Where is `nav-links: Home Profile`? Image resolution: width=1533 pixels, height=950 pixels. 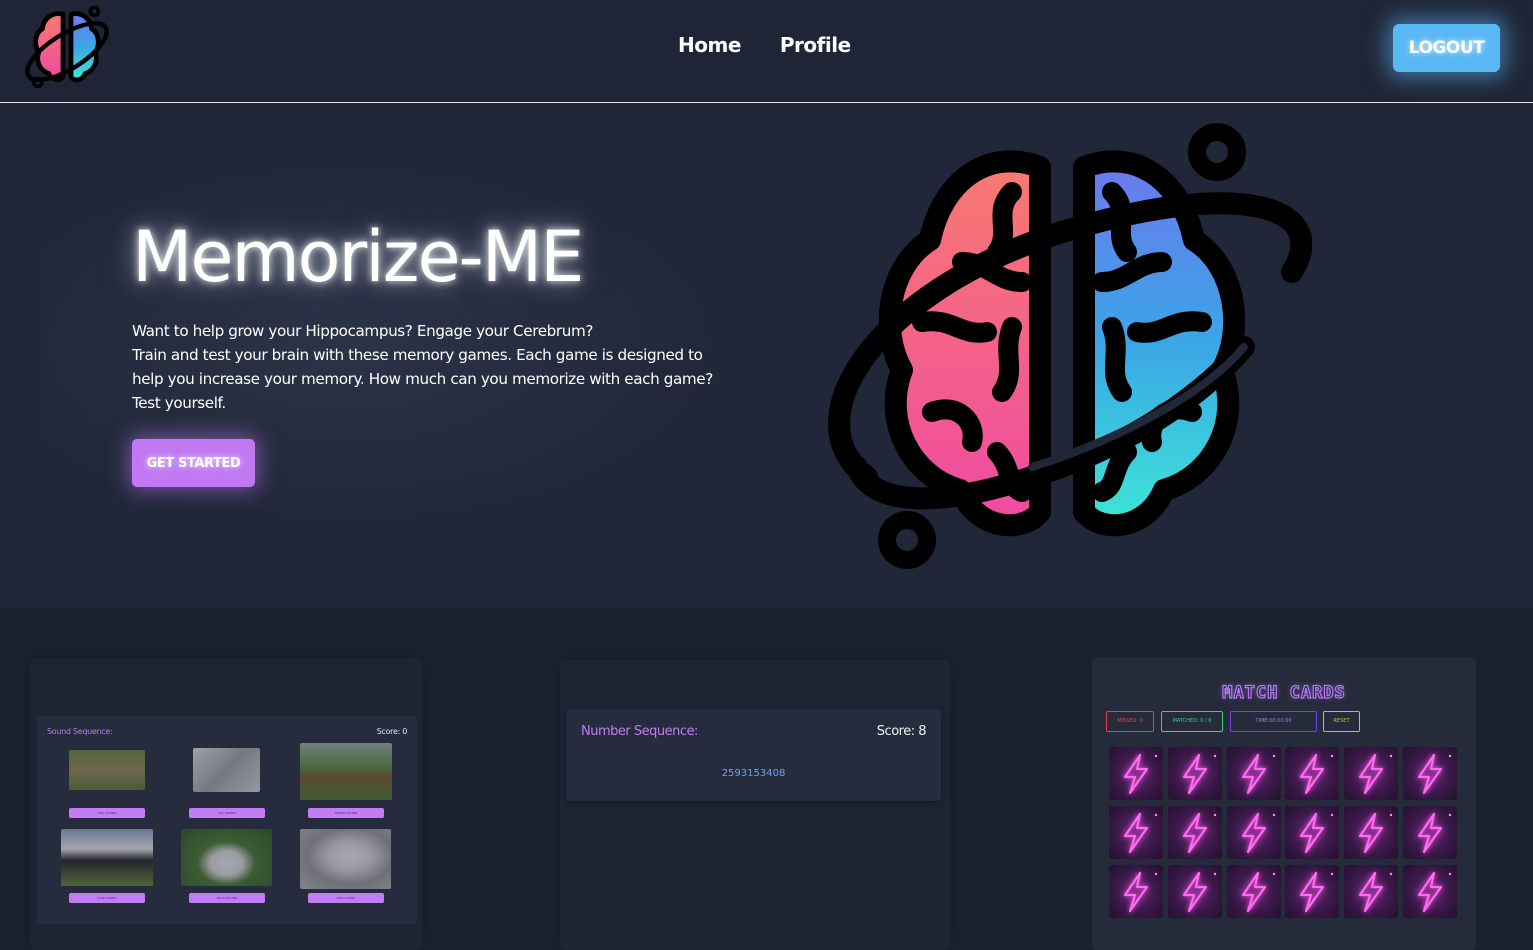
nav-links: Home Profile is located at coordinates (764, 45).